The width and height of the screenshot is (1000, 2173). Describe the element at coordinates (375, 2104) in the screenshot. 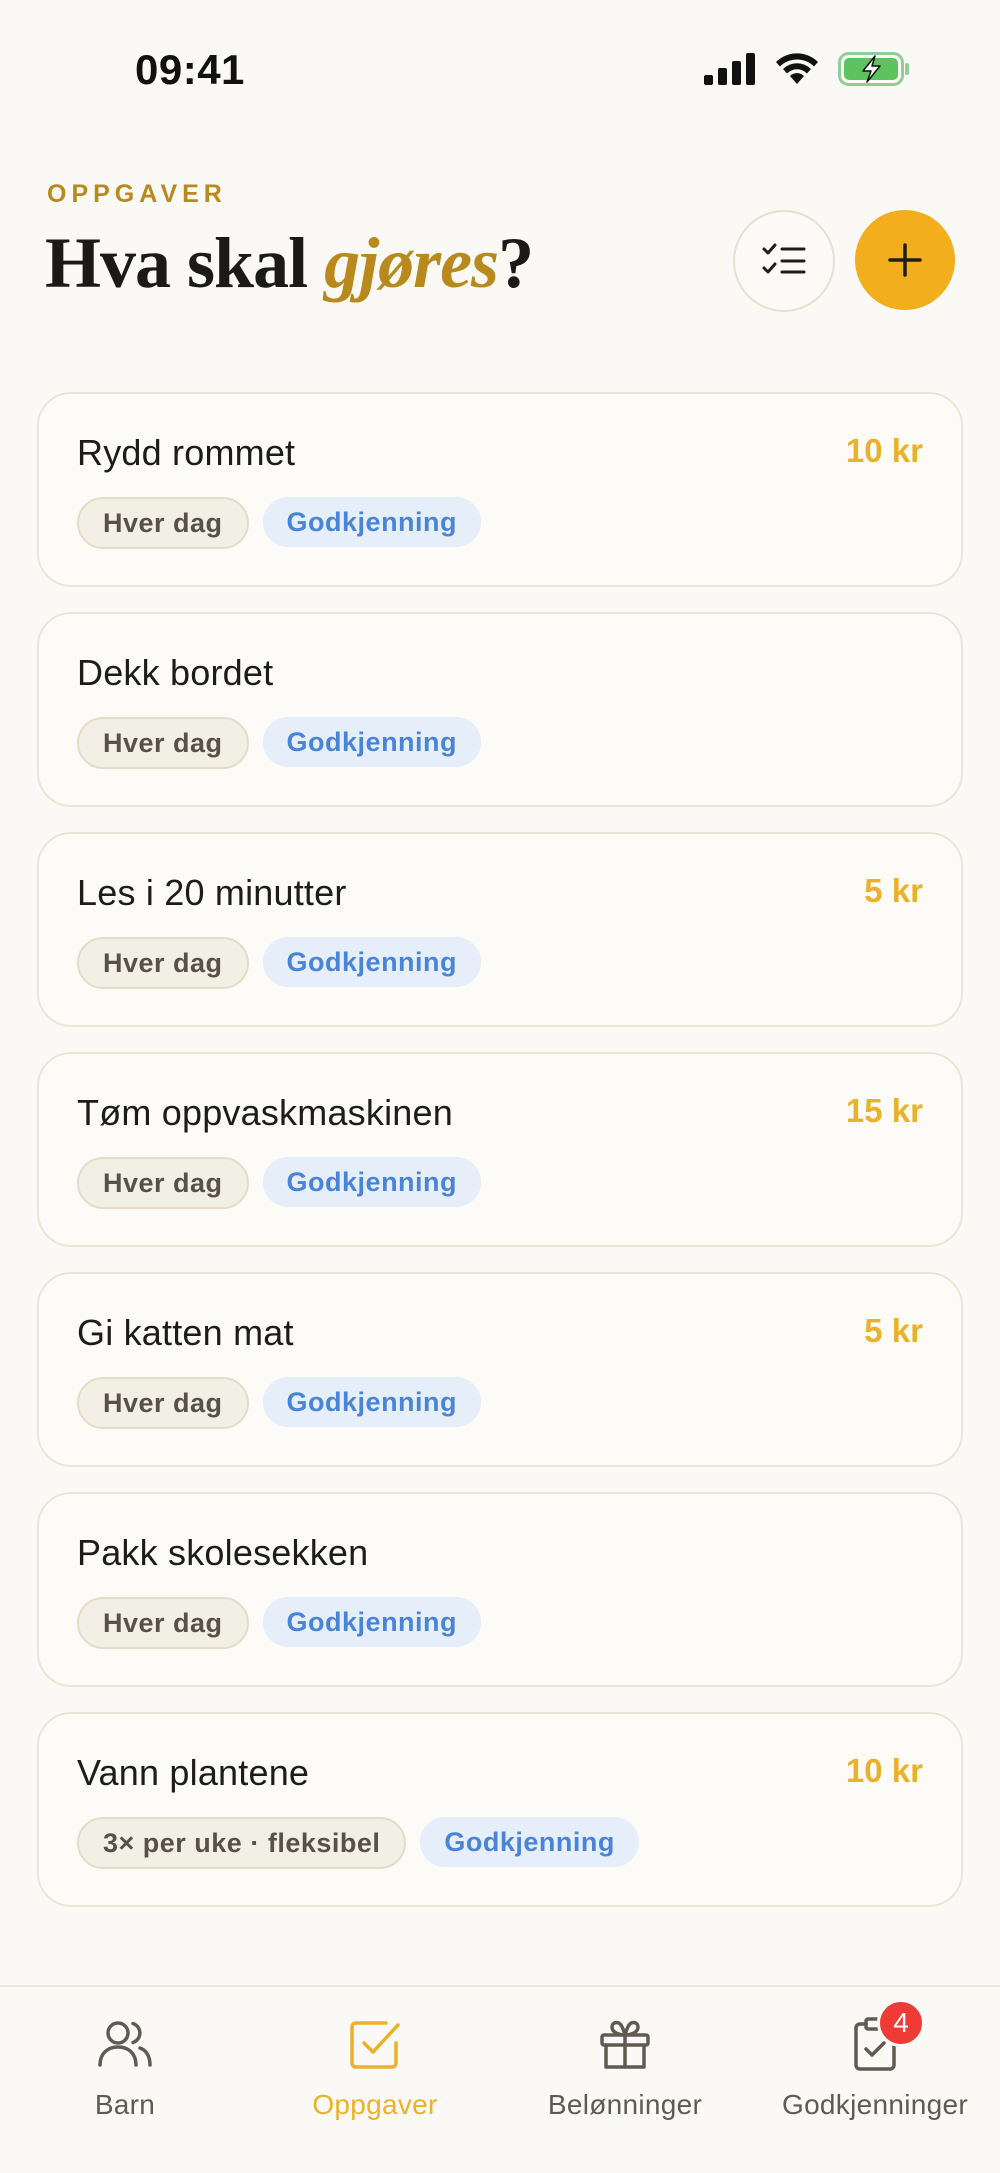

I see `tab-label: Oppgaver` at that location.